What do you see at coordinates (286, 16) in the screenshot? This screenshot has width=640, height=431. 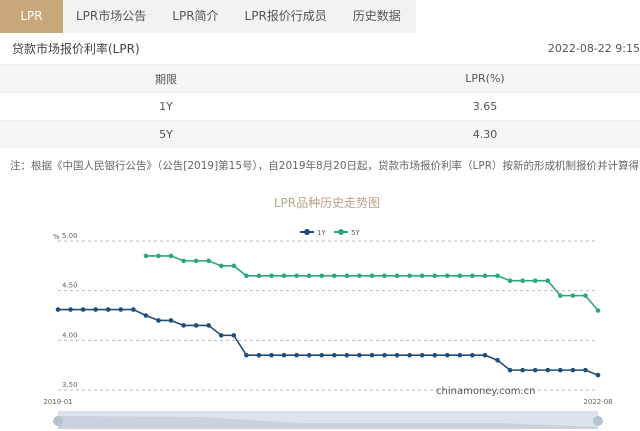 I see `tab-members: LPR报价行成员` at bounding box center [286, 16].